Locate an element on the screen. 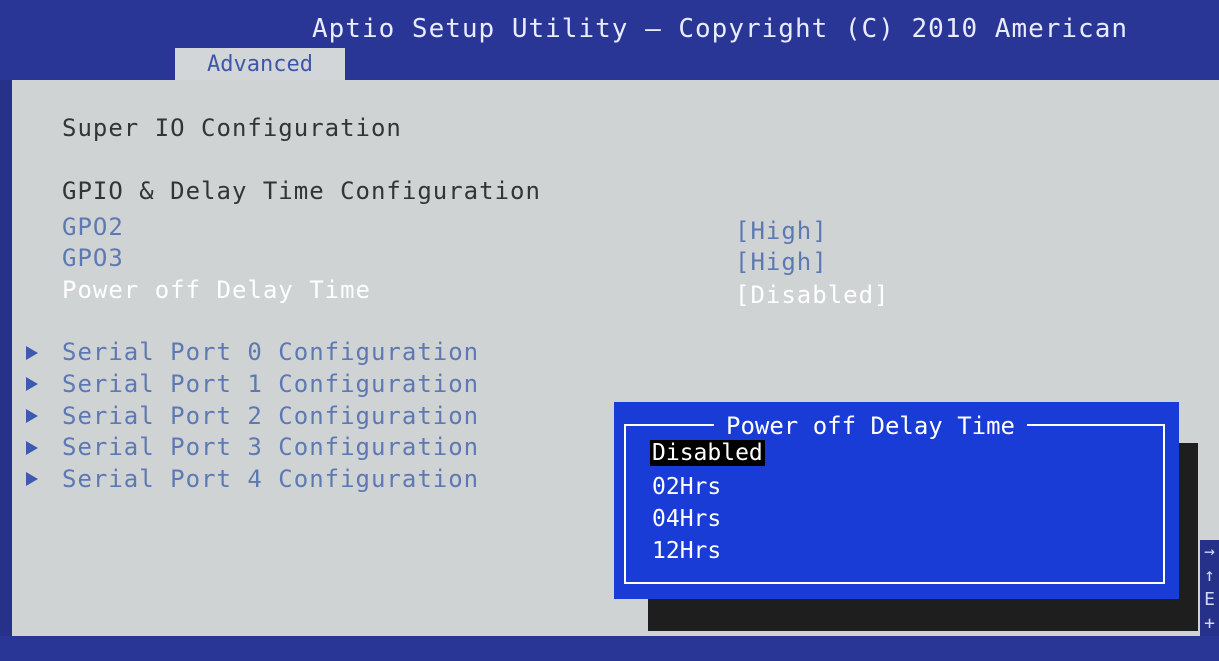  popup-option-04hrs: 04Hrs is located at coordinates (686, 519).